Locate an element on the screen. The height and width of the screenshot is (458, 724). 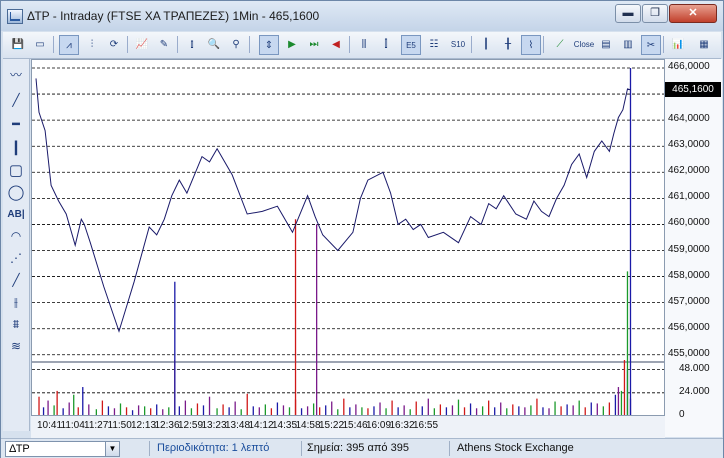
play-icon: ▶ is located at coordinates (292, 44).